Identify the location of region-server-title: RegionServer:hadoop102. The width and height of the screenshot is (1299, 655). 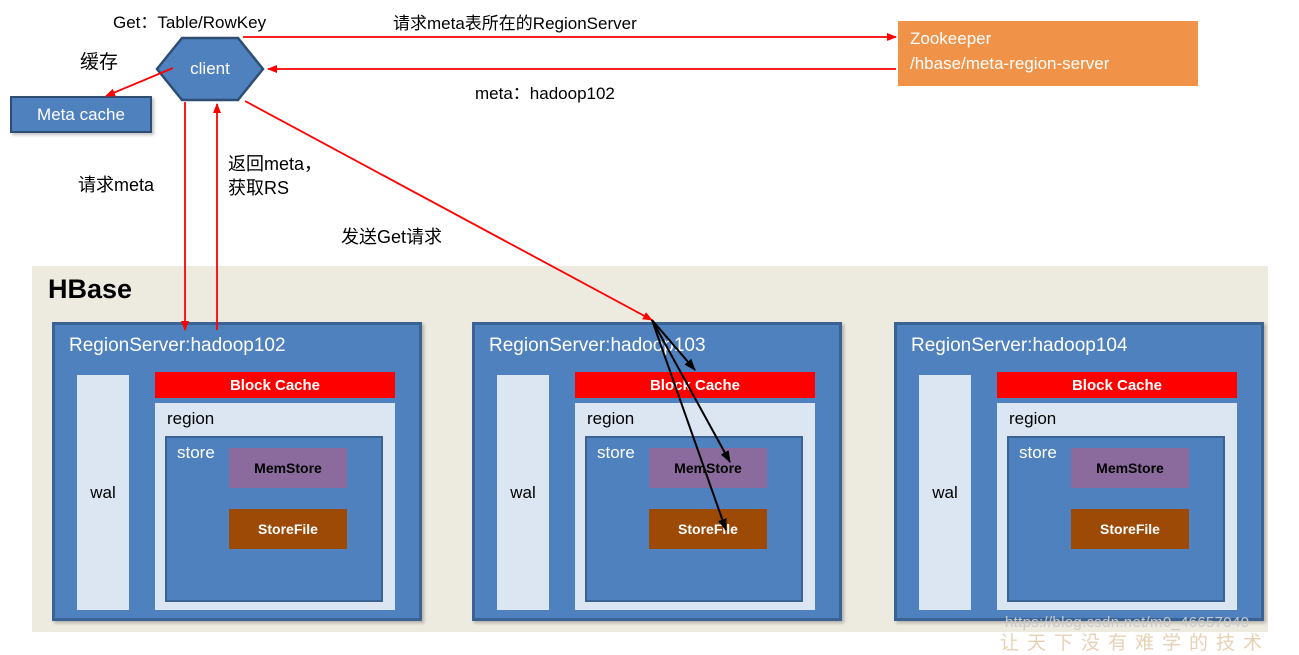
(177, 345).